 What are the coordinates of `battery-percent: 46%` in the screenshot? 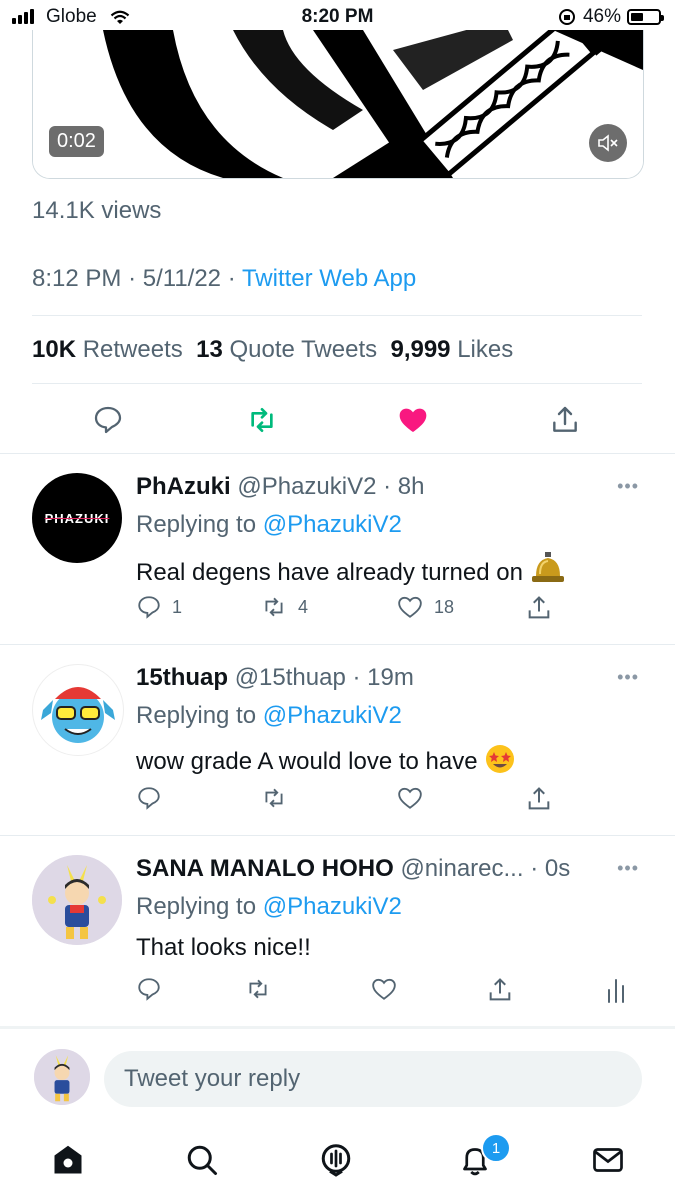 It's located at (601, 16).